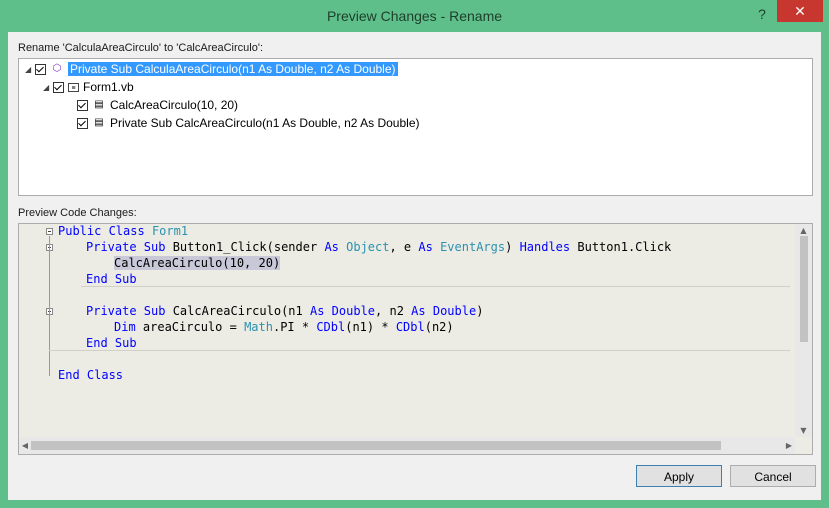 This screenshot has width=829, height=508. I want to click on scroll-left-icon: ◀, so click(25, 445).